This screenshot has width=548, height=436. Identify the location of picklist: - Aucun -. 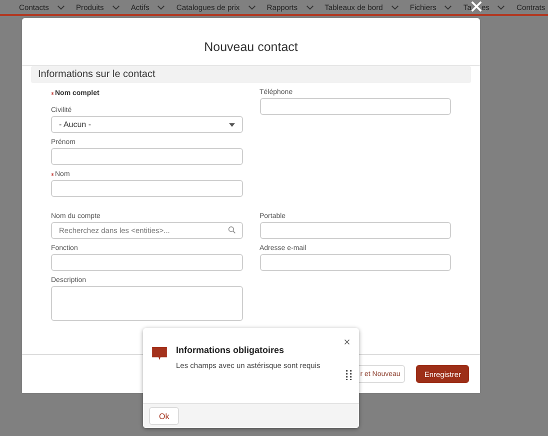
(146, 124).